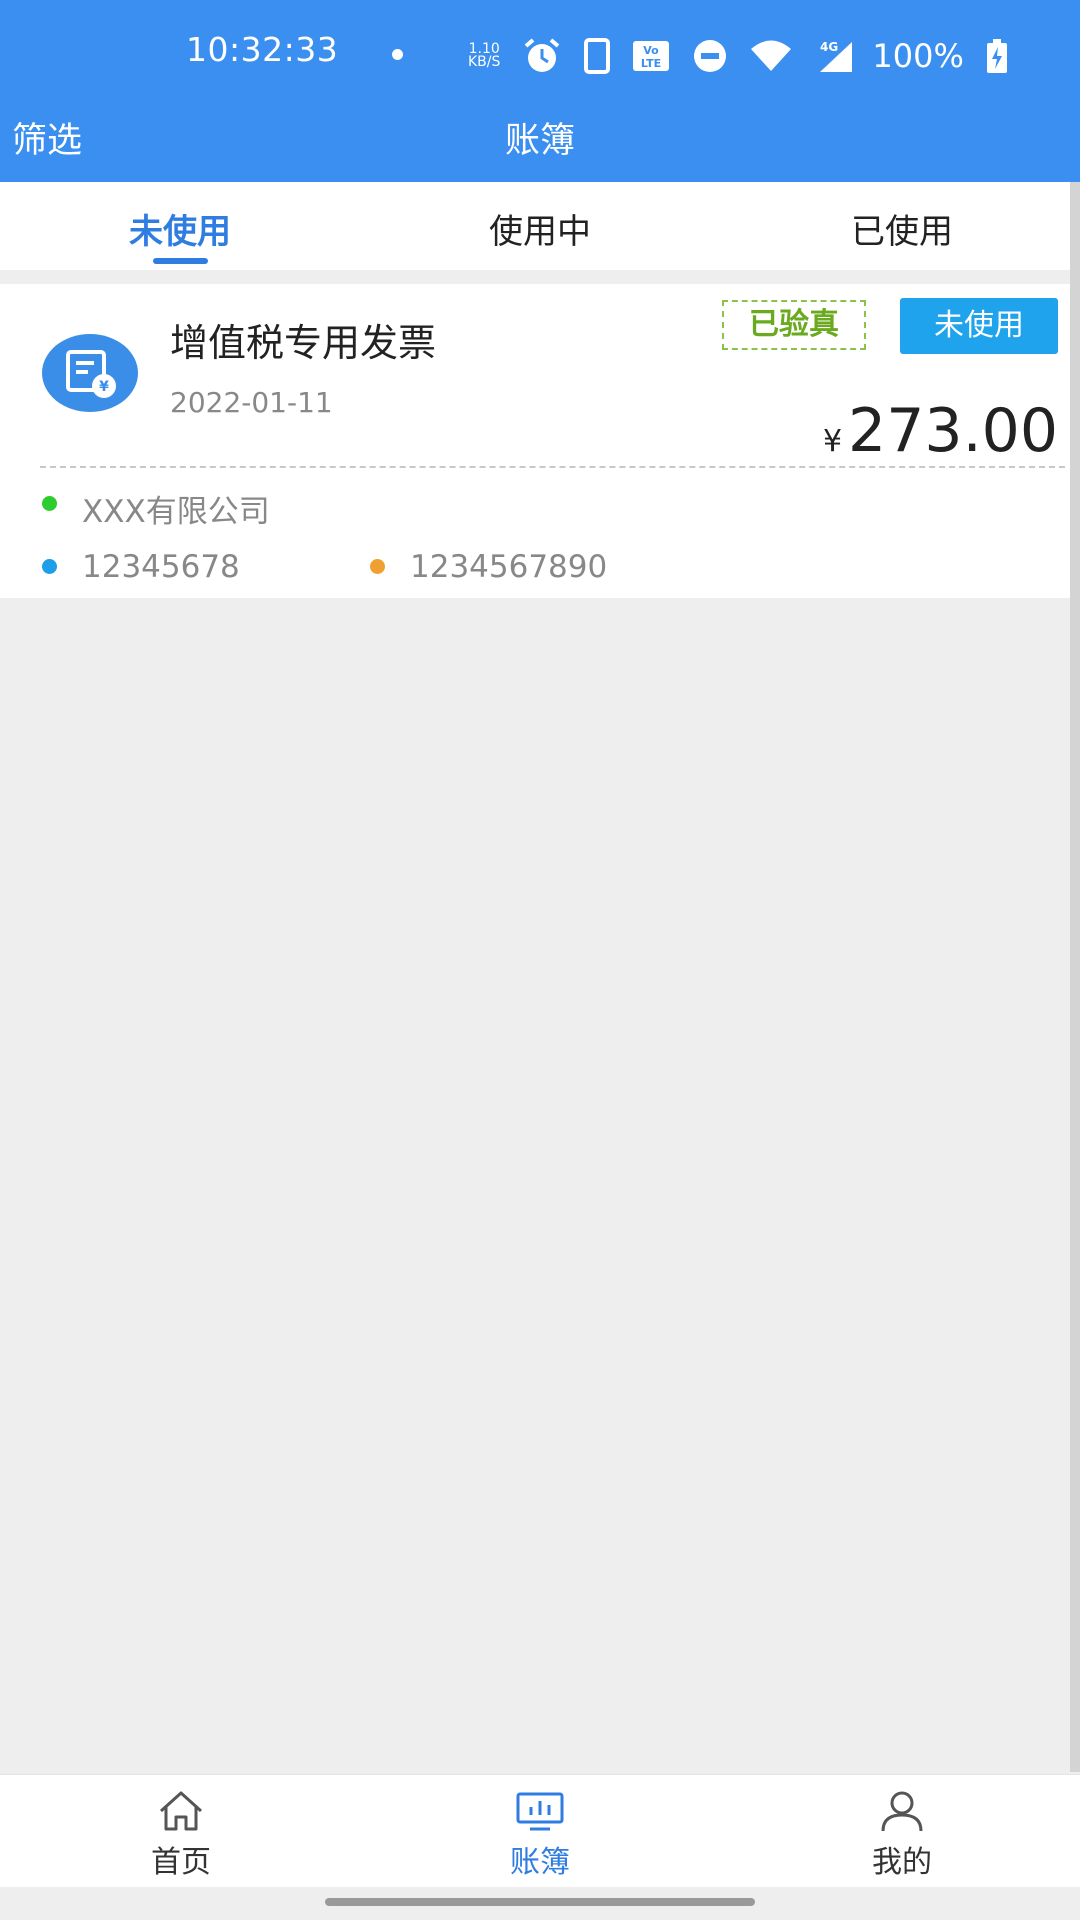 Image resolution: width=1080 pixels, height=1920 pixels. What do you see at coordinates (251, 402) in the screenshot?
I see `invoice-date: 2022-01-11` at bounding box center [251, 402].